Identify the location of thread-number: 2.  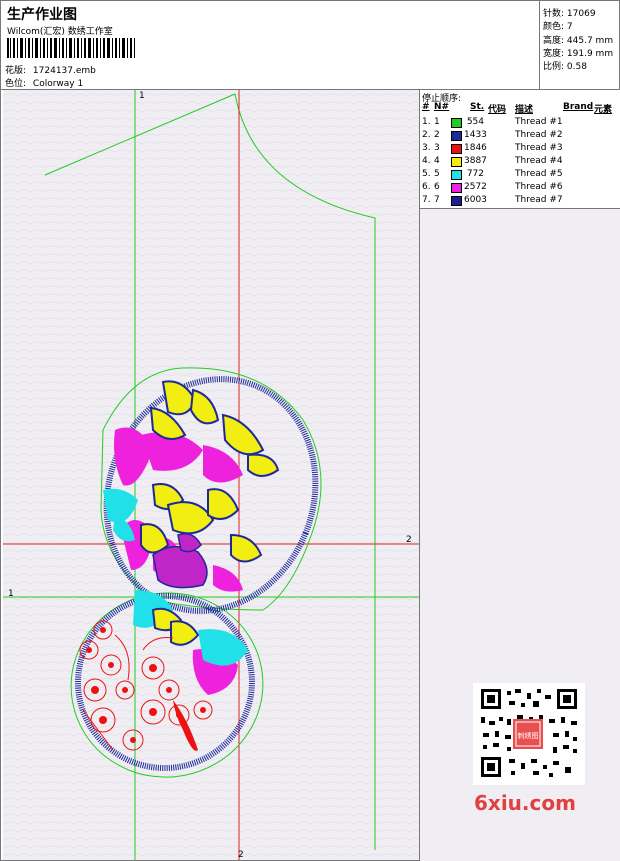
(437, 135).